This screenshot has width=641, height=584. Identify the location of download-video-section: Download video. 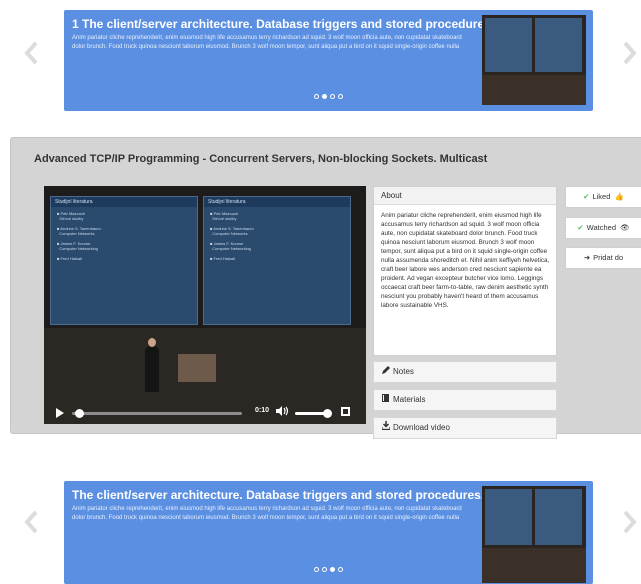
(465, 428).